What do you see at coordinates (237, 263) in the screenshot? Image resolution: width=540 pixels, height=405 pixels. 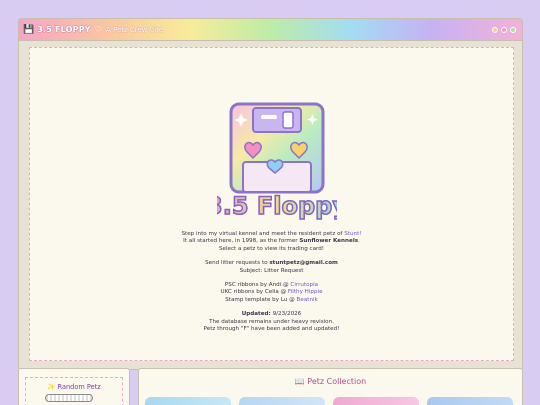 I see `contact-prefix: Send litter requests to` at bounding box center [237, 263].